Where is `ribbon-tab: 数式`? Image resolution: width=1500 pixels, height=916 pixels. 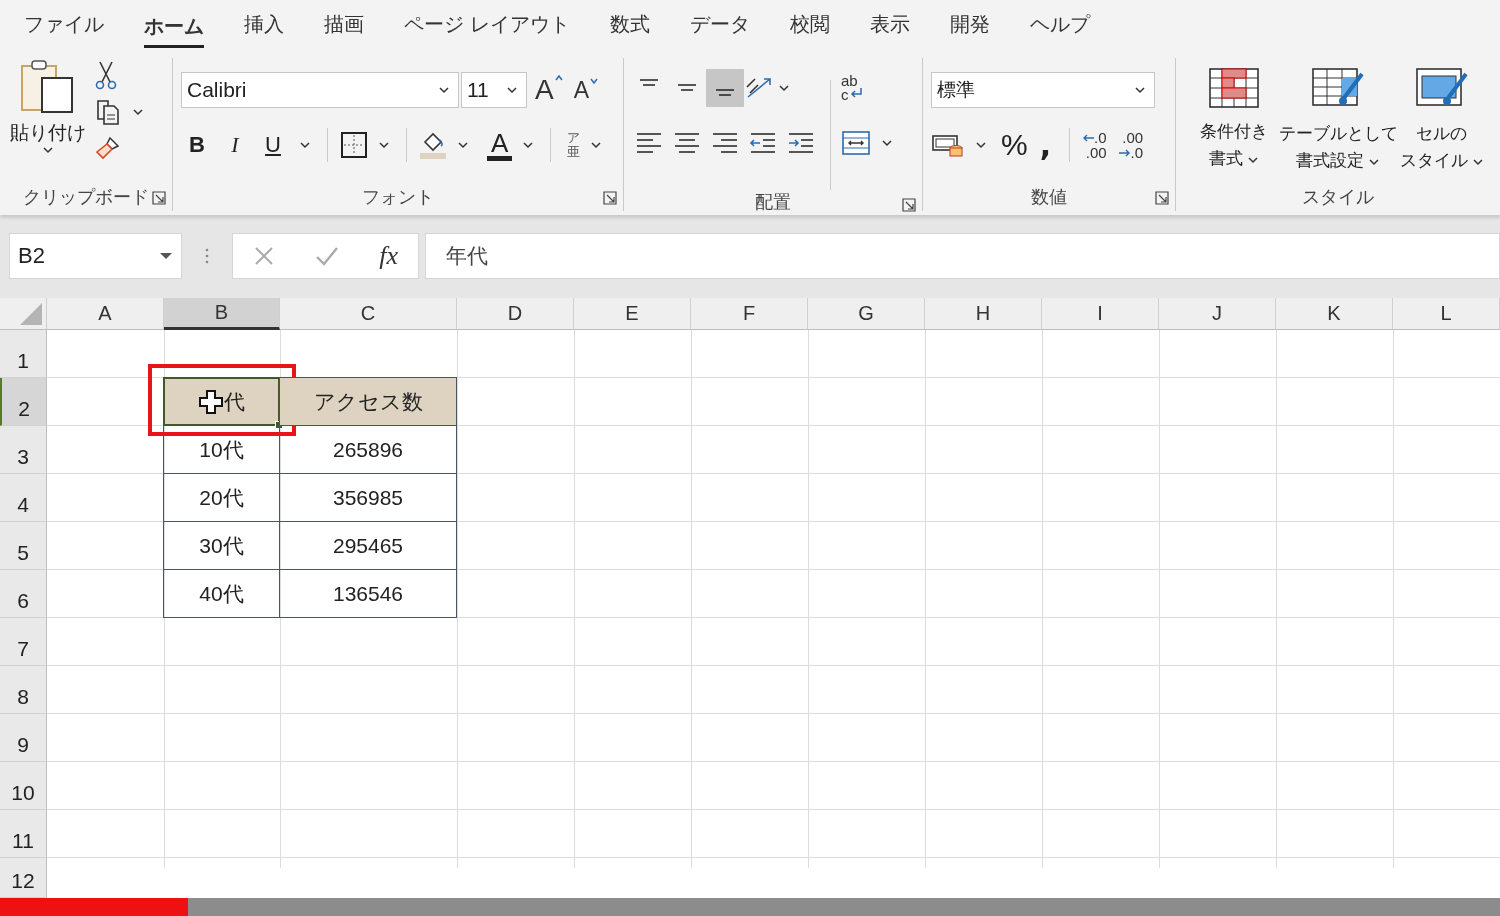
ribbon-tab: 数式 is located at coordinates (629, 27).